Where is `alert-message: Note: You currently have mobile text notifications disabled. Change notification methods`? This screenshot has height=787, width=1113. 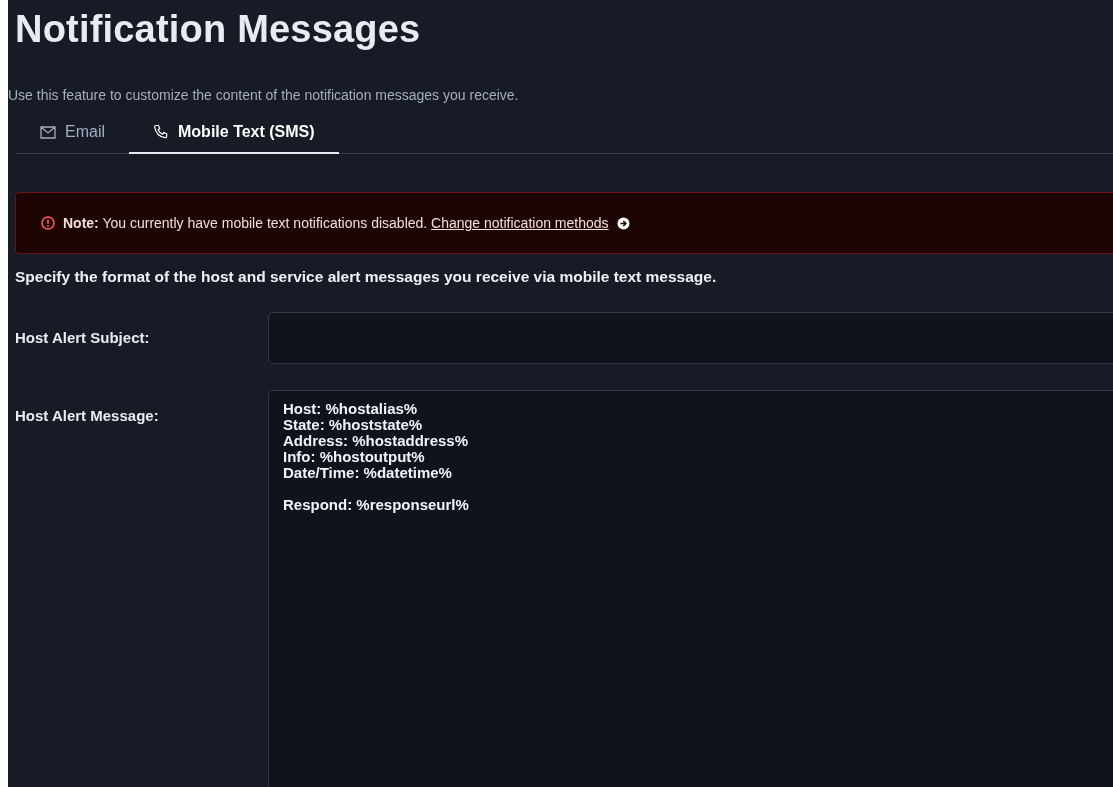
alert-message: Note: You currently have mobile text notifications disabled. Change notification methods is located at coordinates (336, 223).